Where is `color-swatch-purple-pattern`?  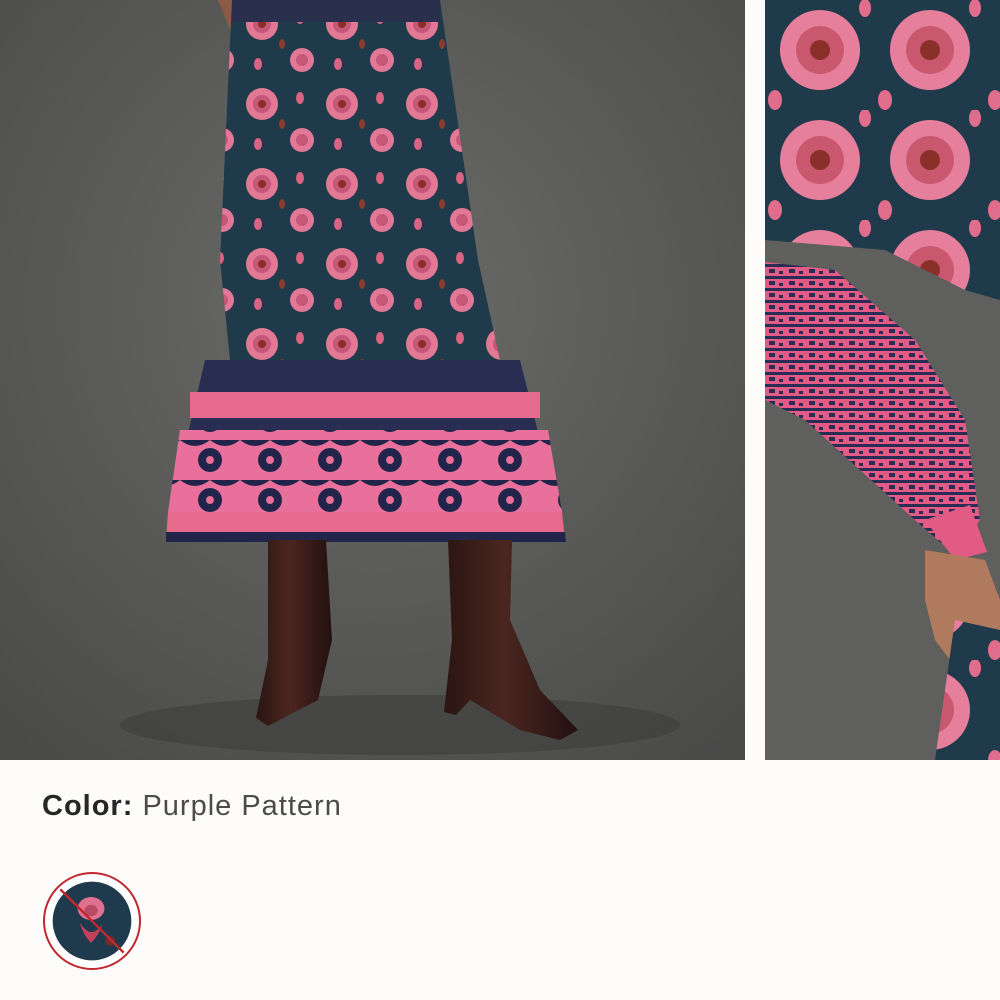
color-swatch-purple-pattern is located at coordinates (92, 921).